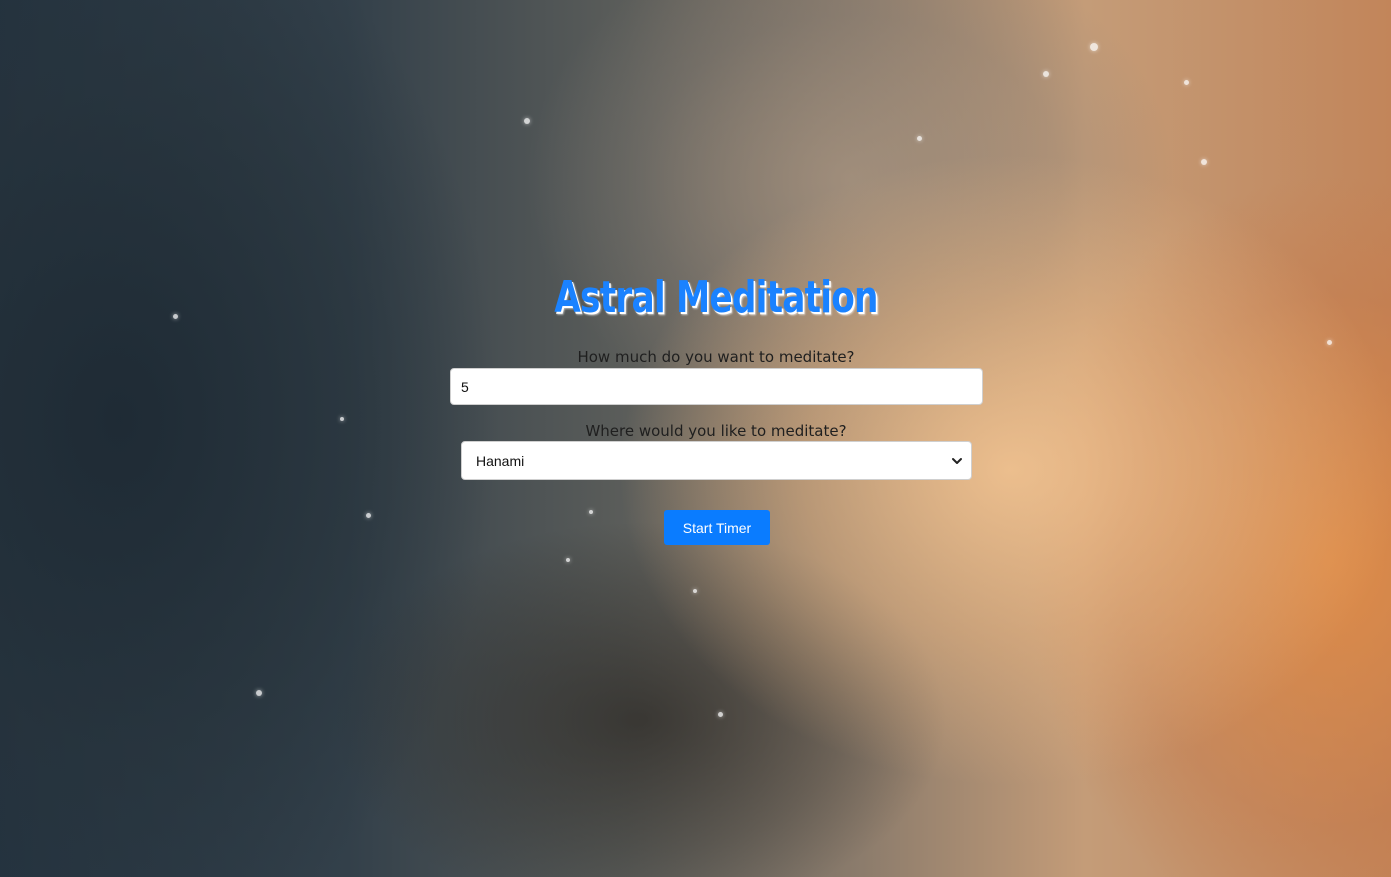 Image resolution: width=1391 pixels, height=877 pixels. Describe the element at coordinates (716, 357) in the screenshot. I see `duration-label: How much do you want to meditate?` at that location.